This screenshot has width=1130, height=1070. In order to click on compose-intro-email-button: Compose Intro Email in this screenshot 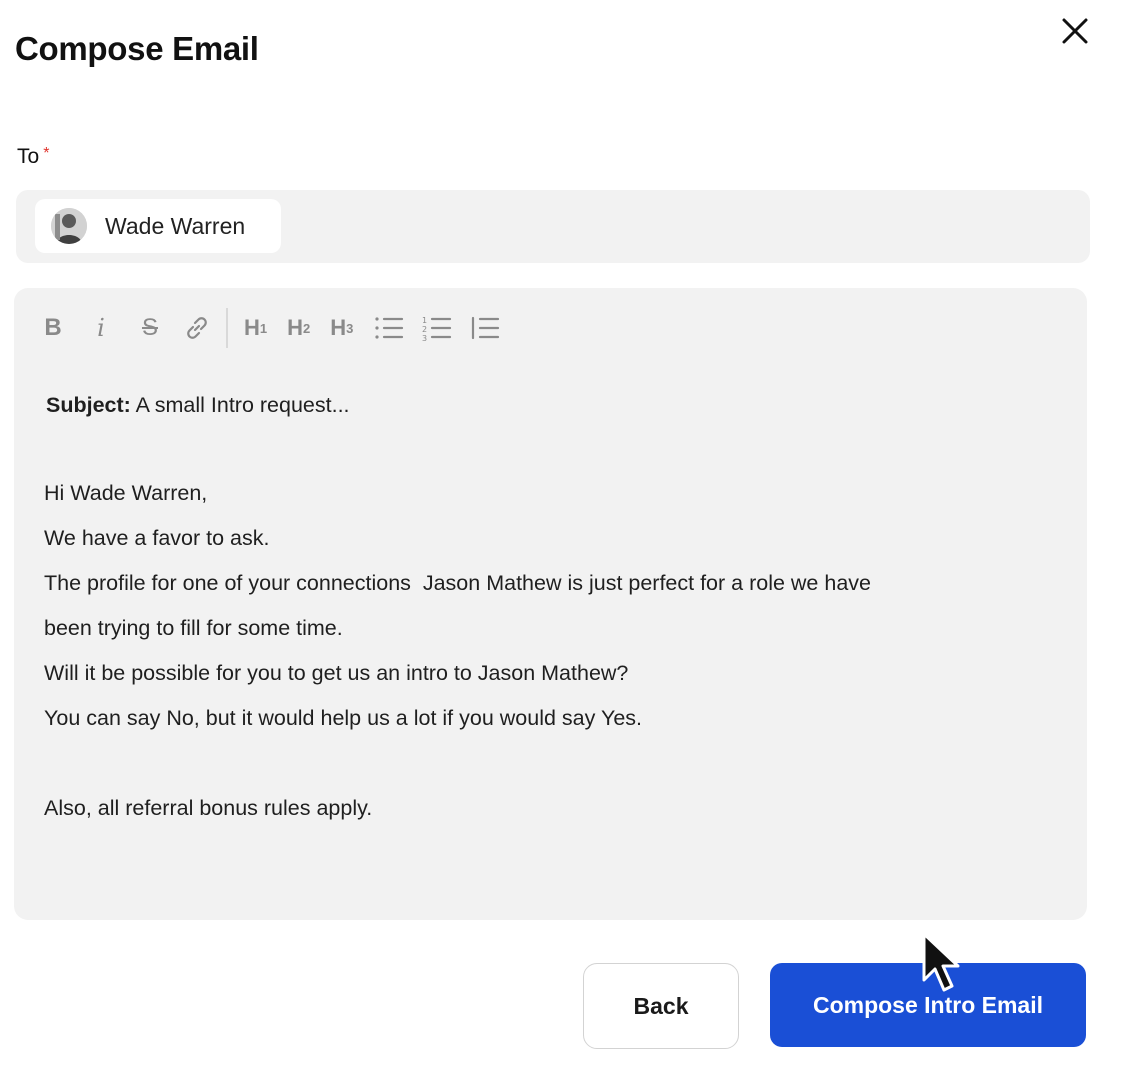, I will do `click(928, 1005)`.